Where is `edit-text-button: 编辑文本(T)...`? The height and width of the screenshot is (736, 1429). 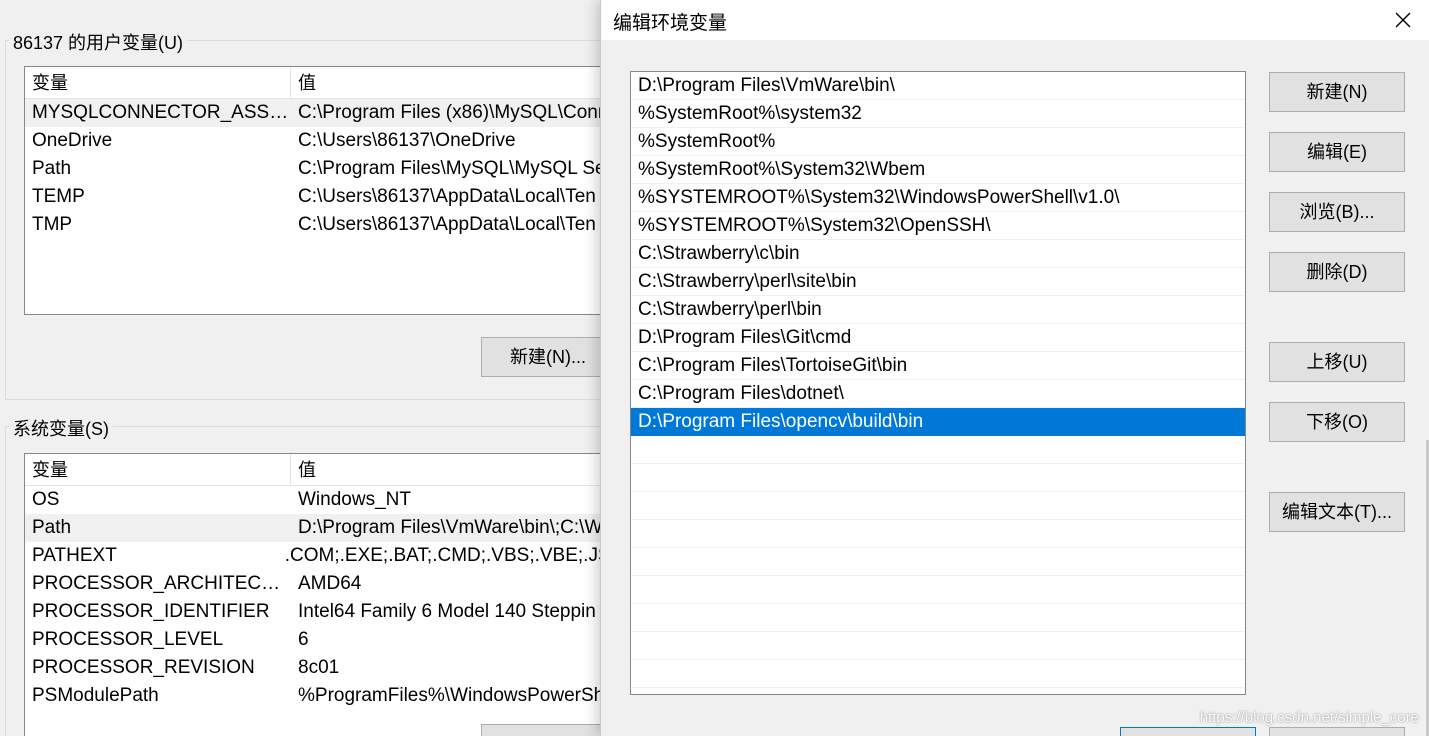
edit-text-button: 编辑文本(T)... is located at coordinates (1337, 512).